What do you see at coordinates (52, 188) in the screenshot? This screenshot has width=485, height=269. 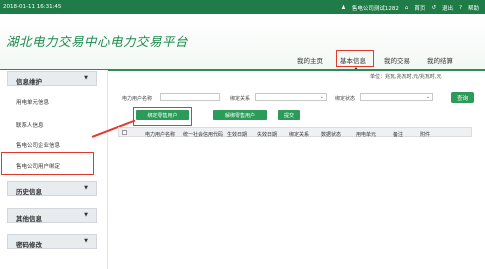 I see `sidebar-section-history: 历史信息 ▼` at bounding box center [52, 188].